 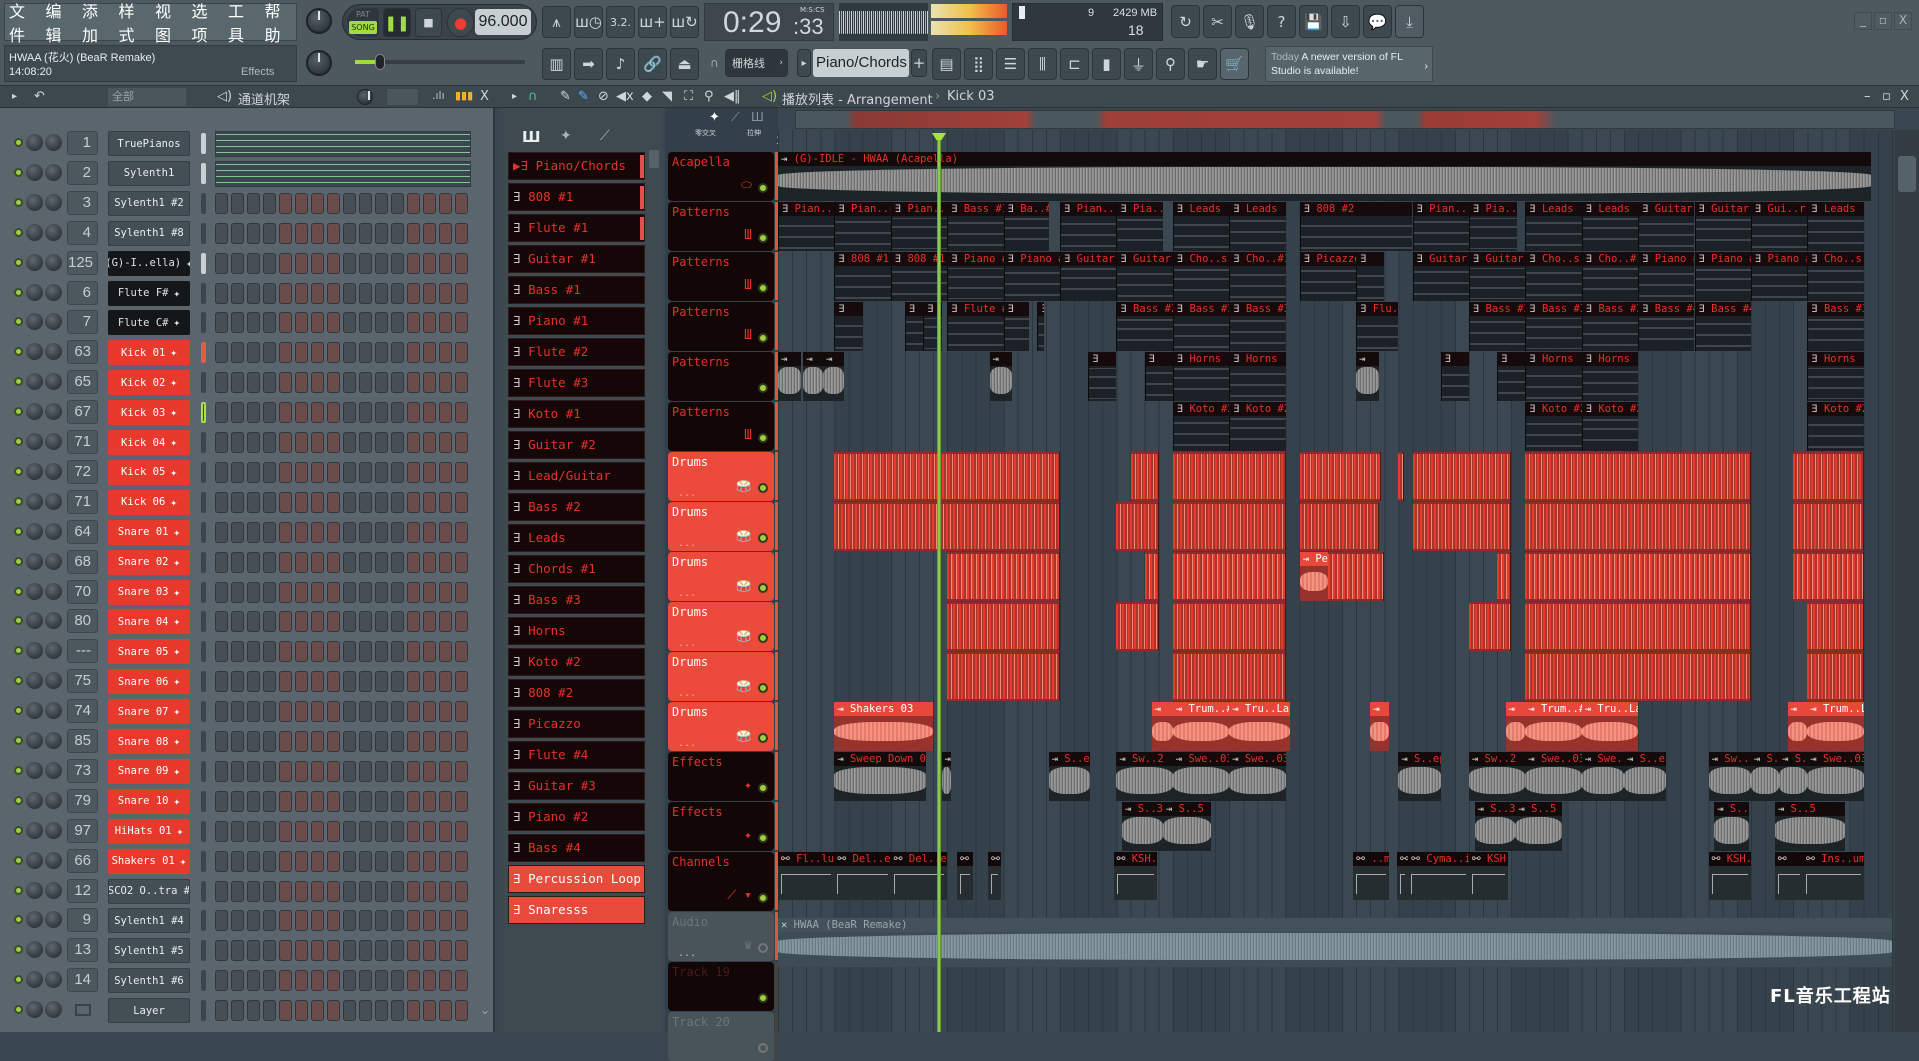 What do you see at coordinates (576, 786) in the screenshot?
I see `pattern-item: ∃ Guitar #3` at bounding box center [576, 786].